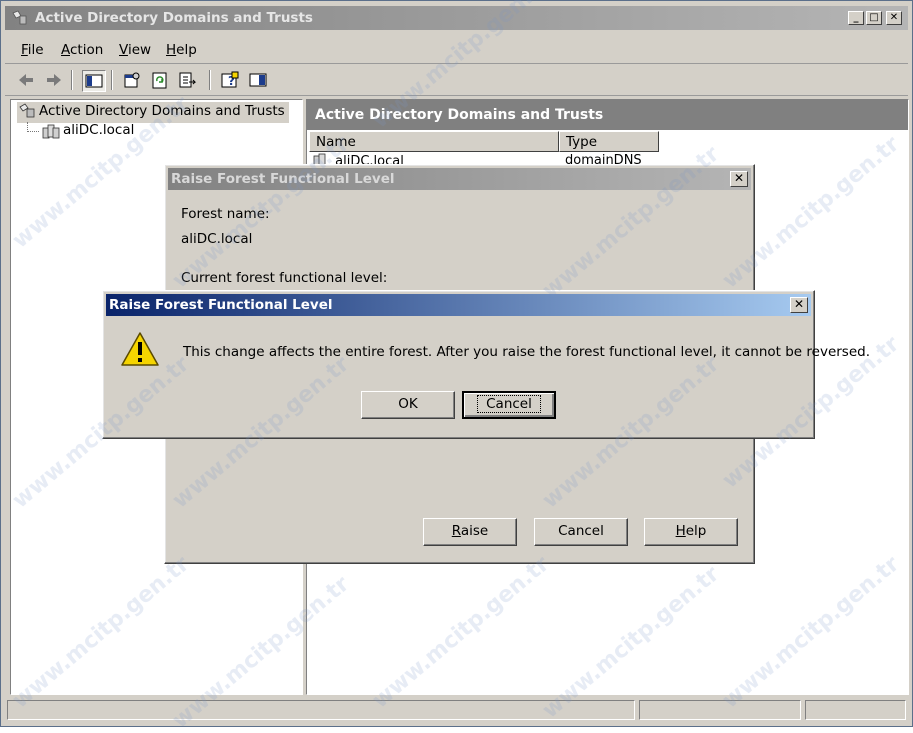 The height and width of the screenshot is (733, 913). What do you see at coordinates (283, 179) in the screenshot?
I see `dialog-title: Raise Forest Functional Level` at bounding box center [283, 179].